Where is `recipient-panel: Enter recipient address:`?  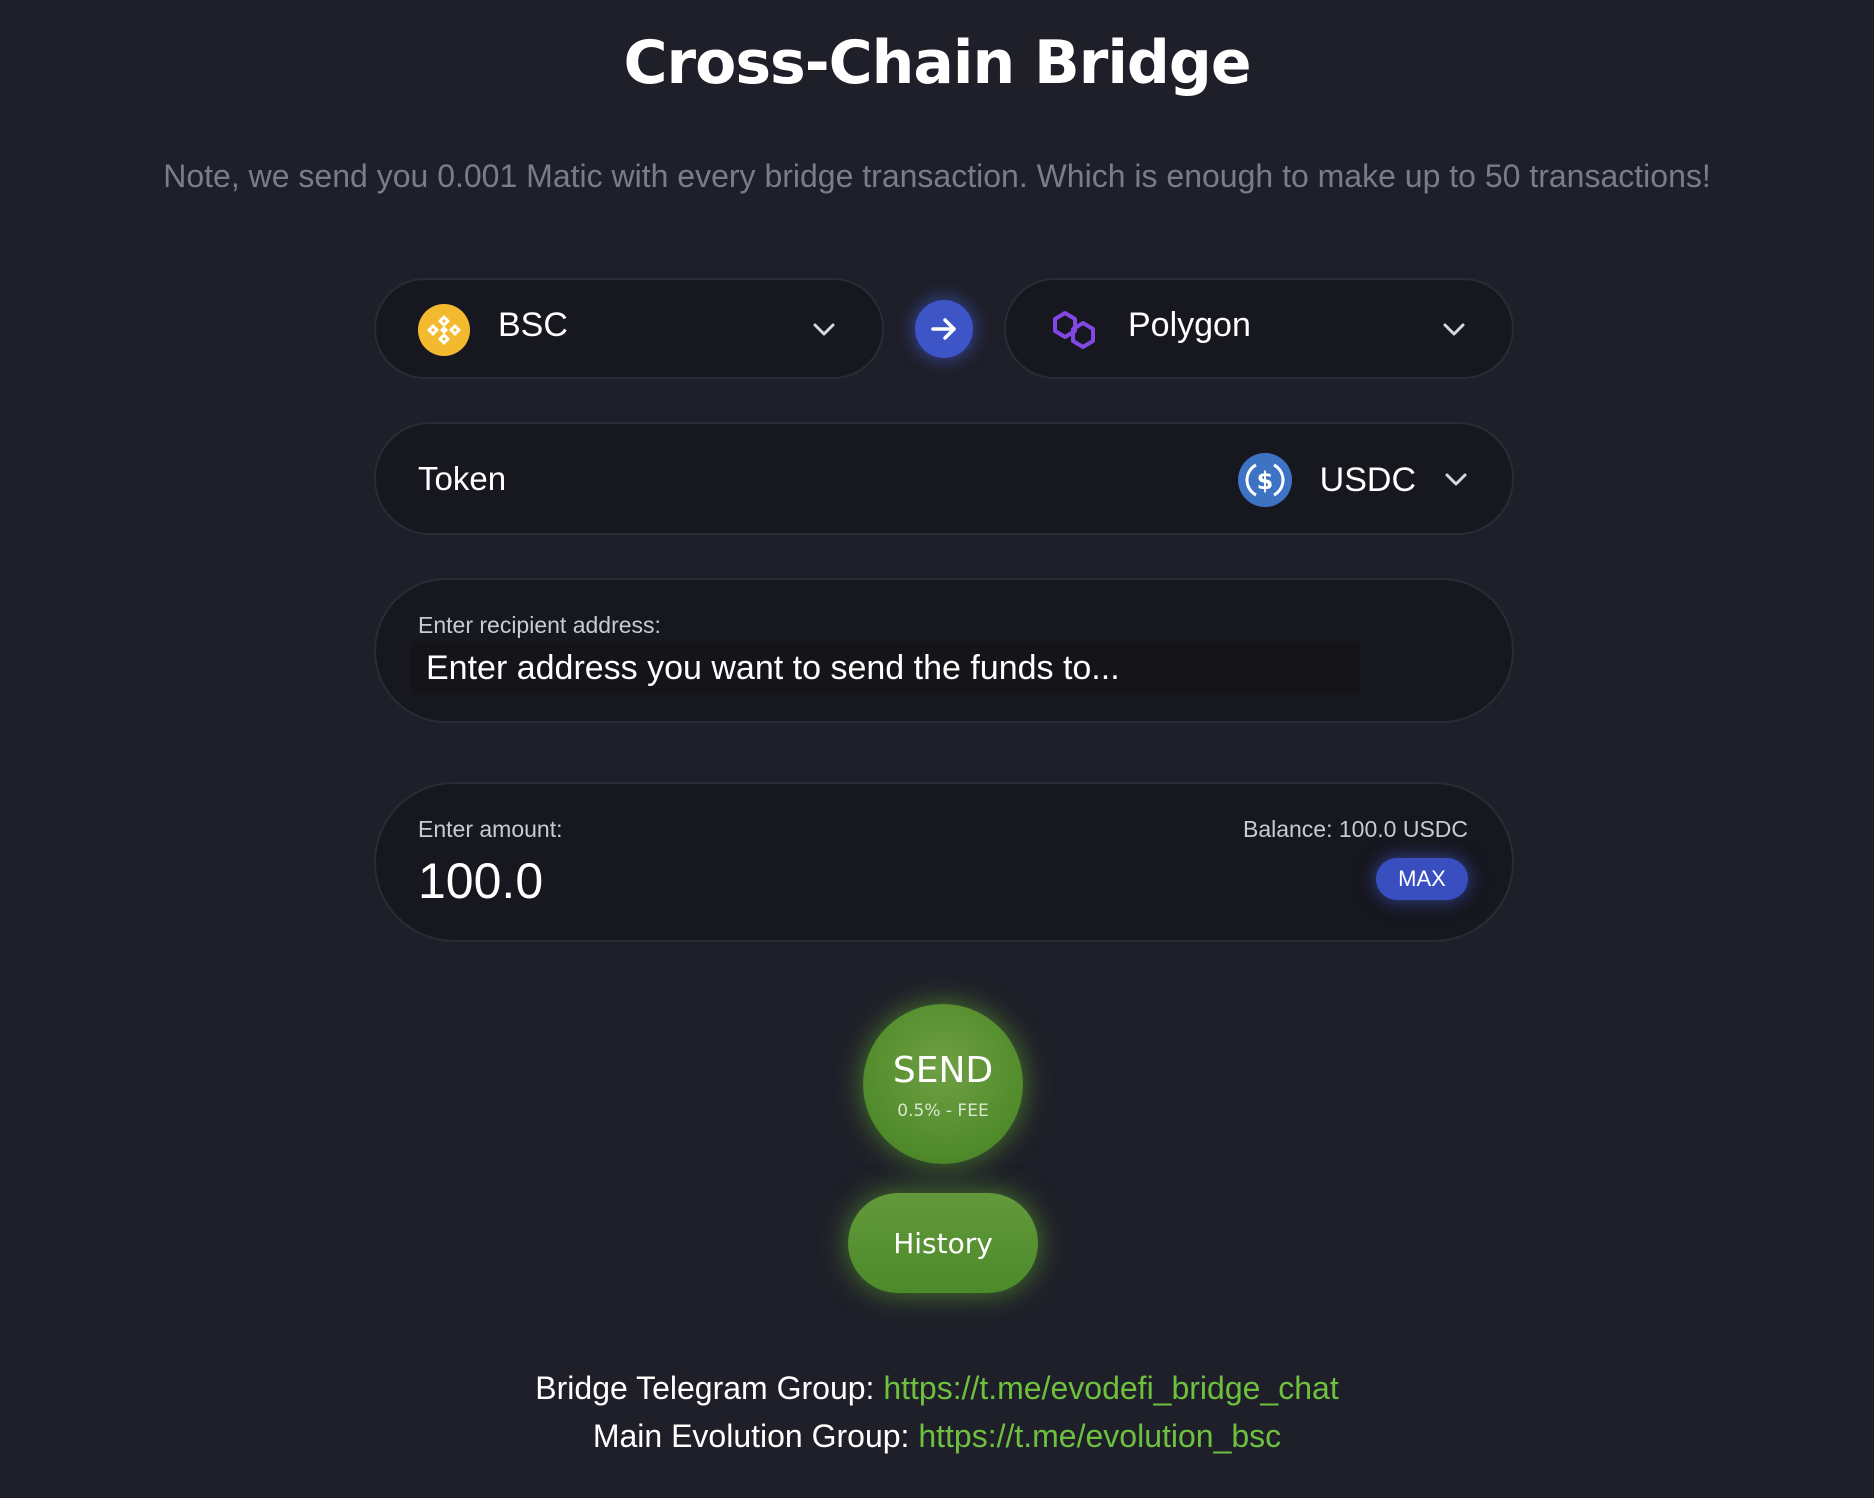
recipient-panel: Enter recipient address: is located at coordinates (944, 650).